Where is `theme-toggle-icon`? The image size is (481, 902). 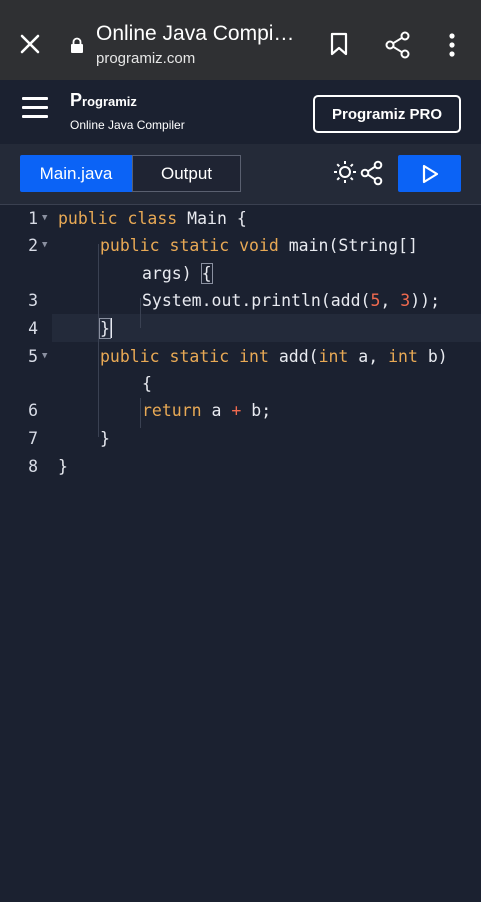
theme-toggle-icon is located at coordinates (345, 172).